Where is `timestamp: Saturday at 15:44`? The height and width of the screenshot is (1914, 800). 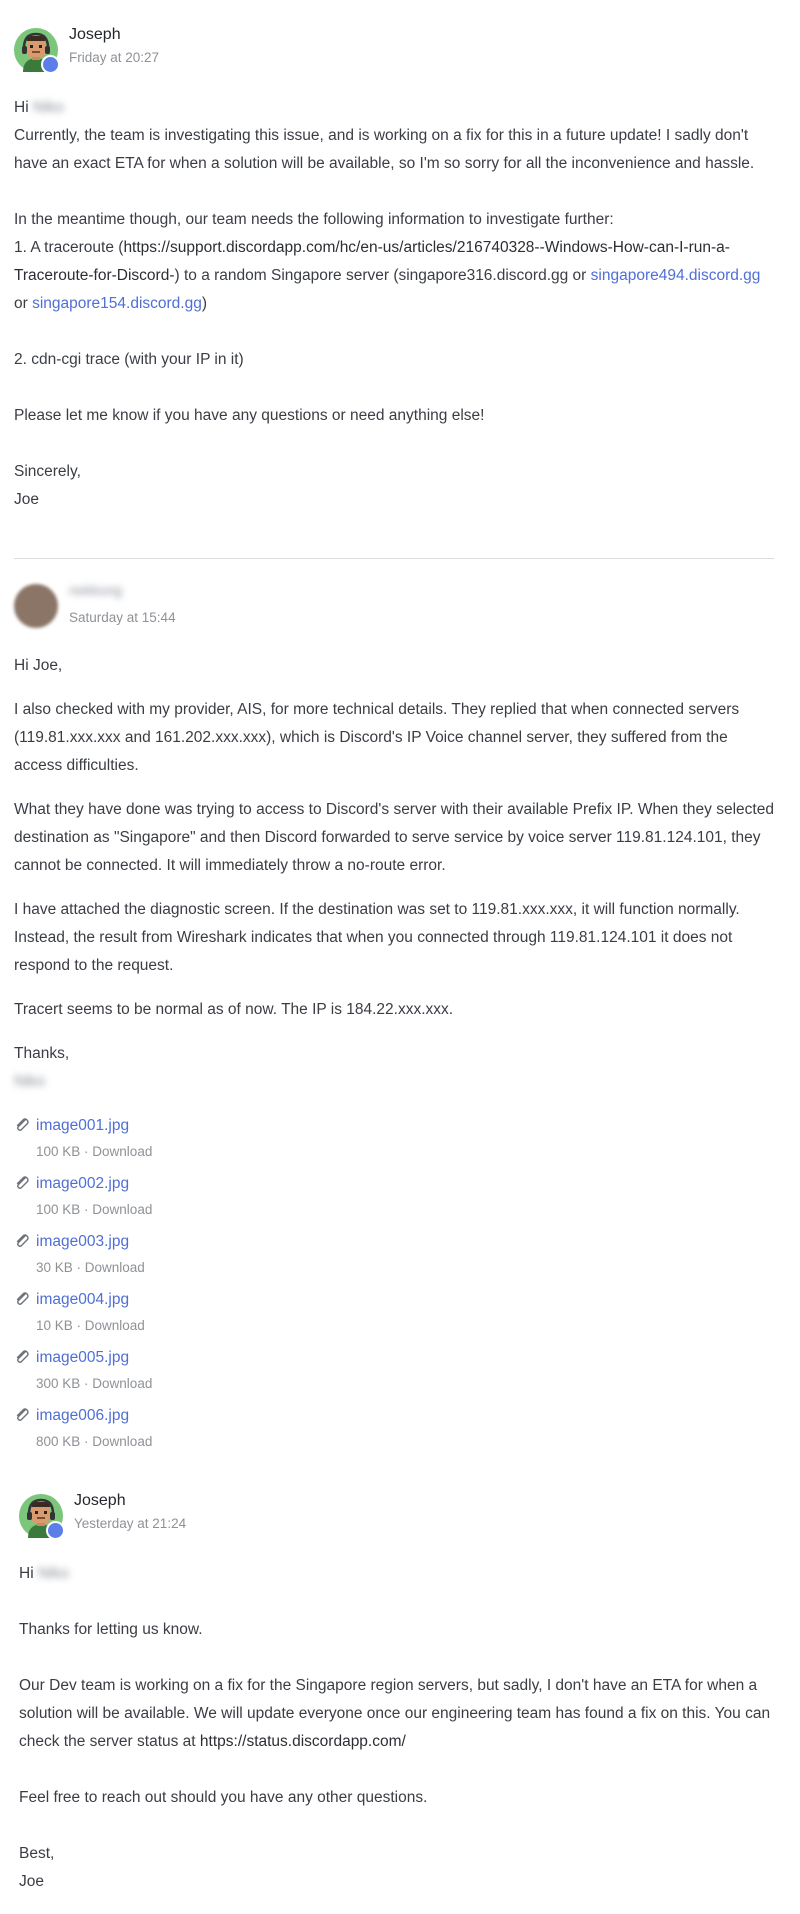 timestamp: Saturday at 15:44 is located at coordinates (122, 617).